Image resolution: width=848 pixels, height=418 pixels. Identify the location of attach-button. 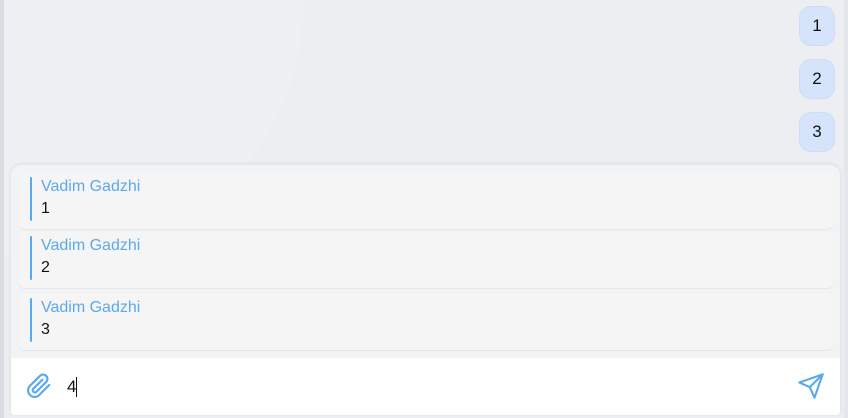
(39, 386).